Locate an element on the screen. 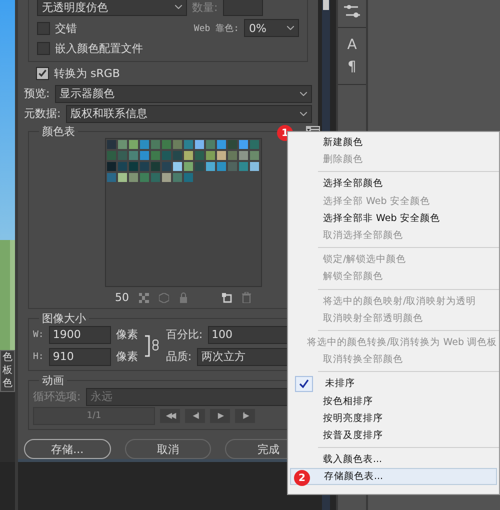 This screenshot has width=500, height=510. link-icon is located at coordinates (152, 345).